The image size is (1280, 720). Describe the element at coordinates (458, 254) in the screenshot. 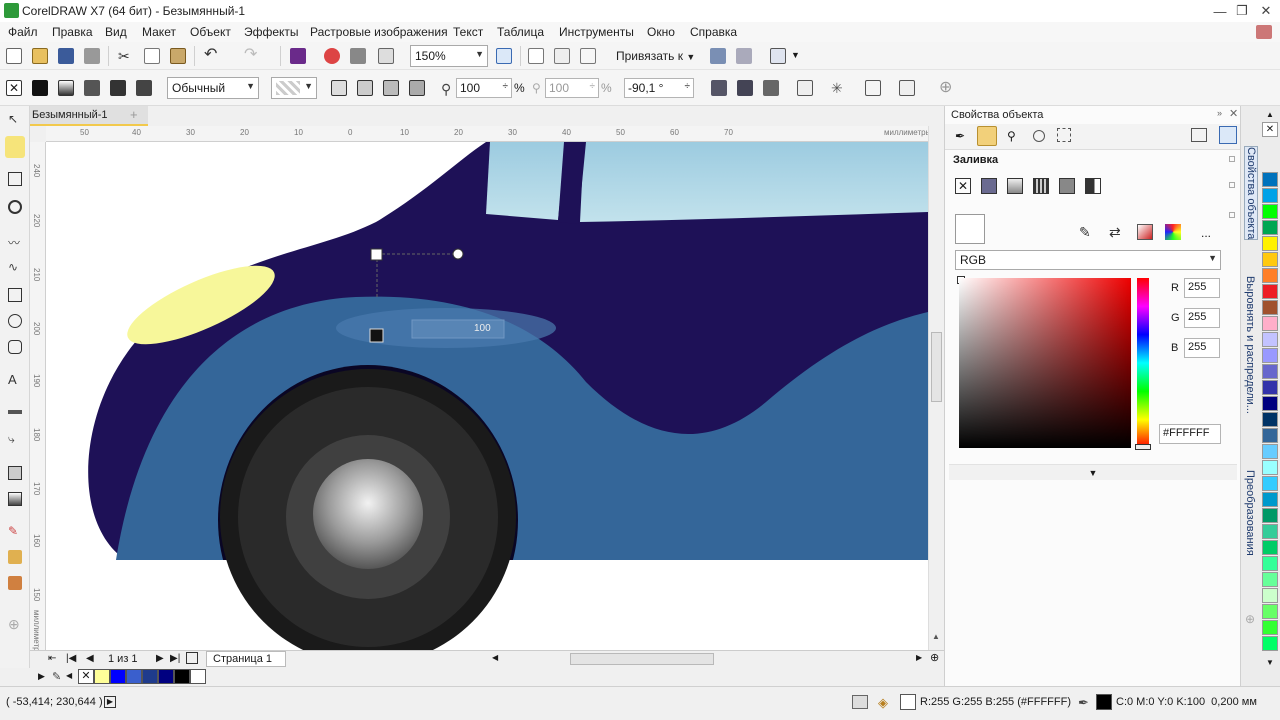

I see `transparency-end-node` at that location.